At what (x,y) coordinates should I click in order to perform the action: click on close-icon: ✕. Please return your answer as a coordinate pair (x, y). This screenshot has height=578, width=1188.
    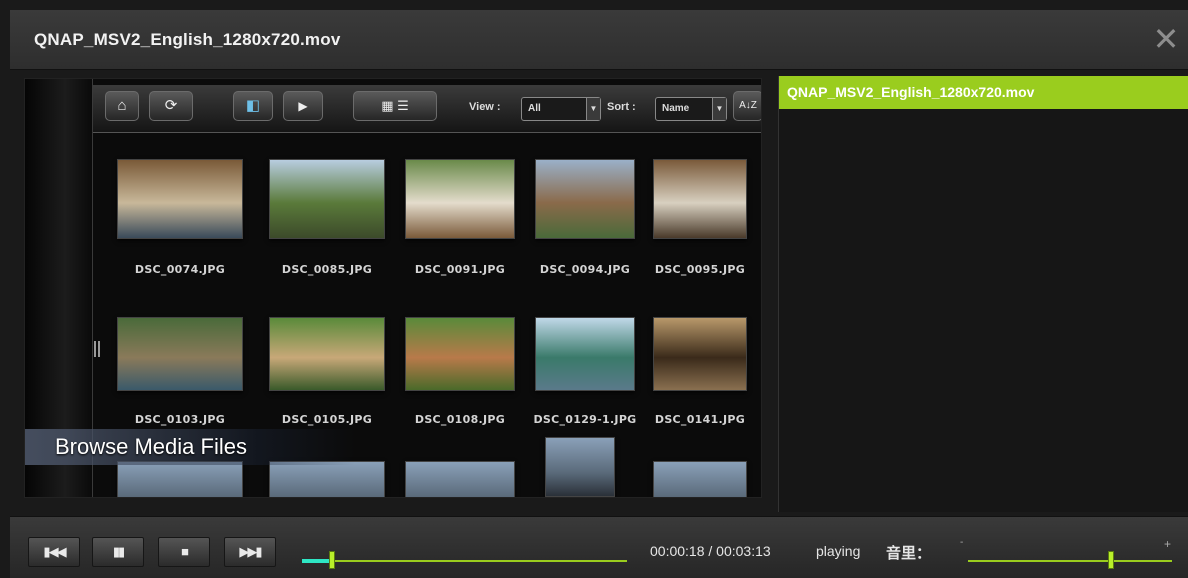
    Looking at the image, I should click on (1166, 39).